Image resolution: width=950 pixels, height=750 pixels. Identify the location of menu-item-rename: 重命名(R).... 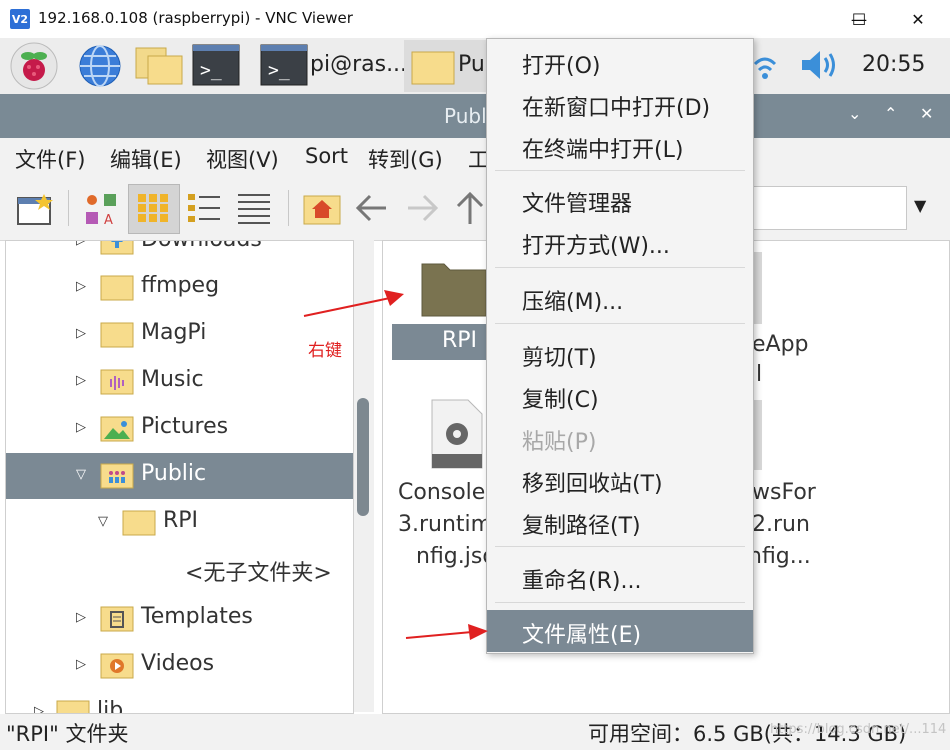
(620, 577).